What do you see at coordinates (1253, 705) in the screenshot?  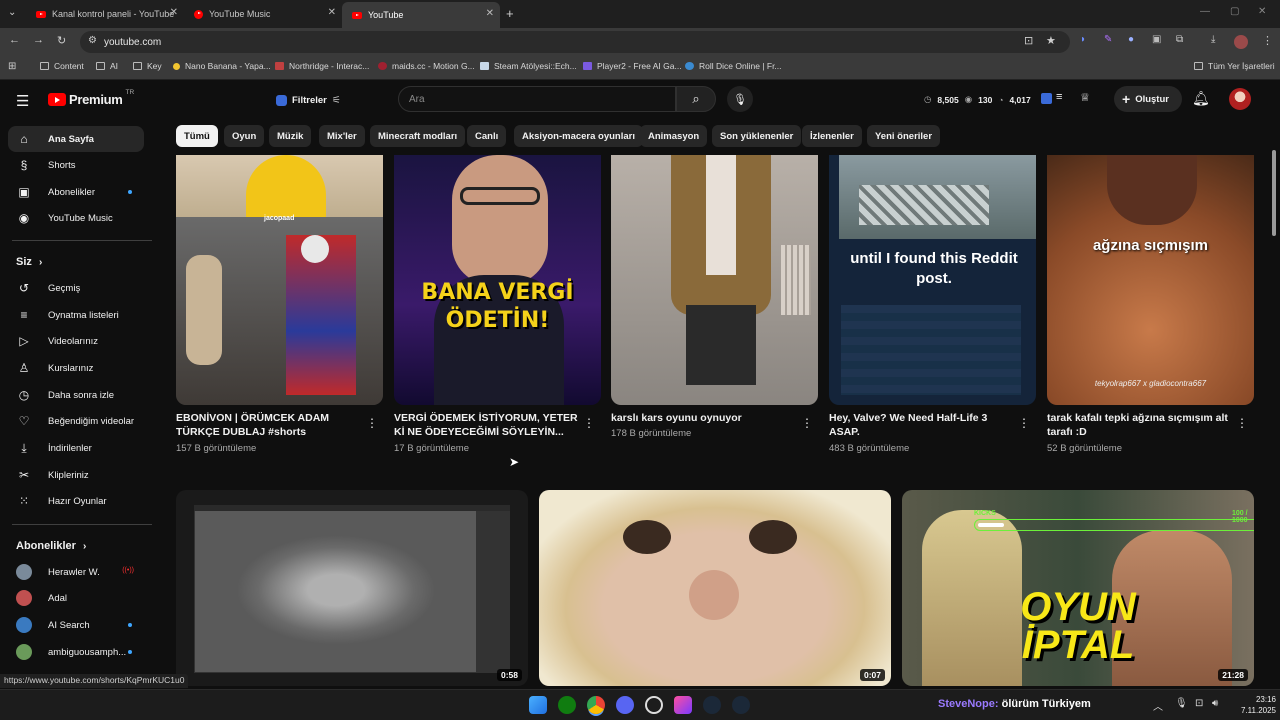 I see `clock: 23:16 7.11.2025` at bounding box center [1253, 705].